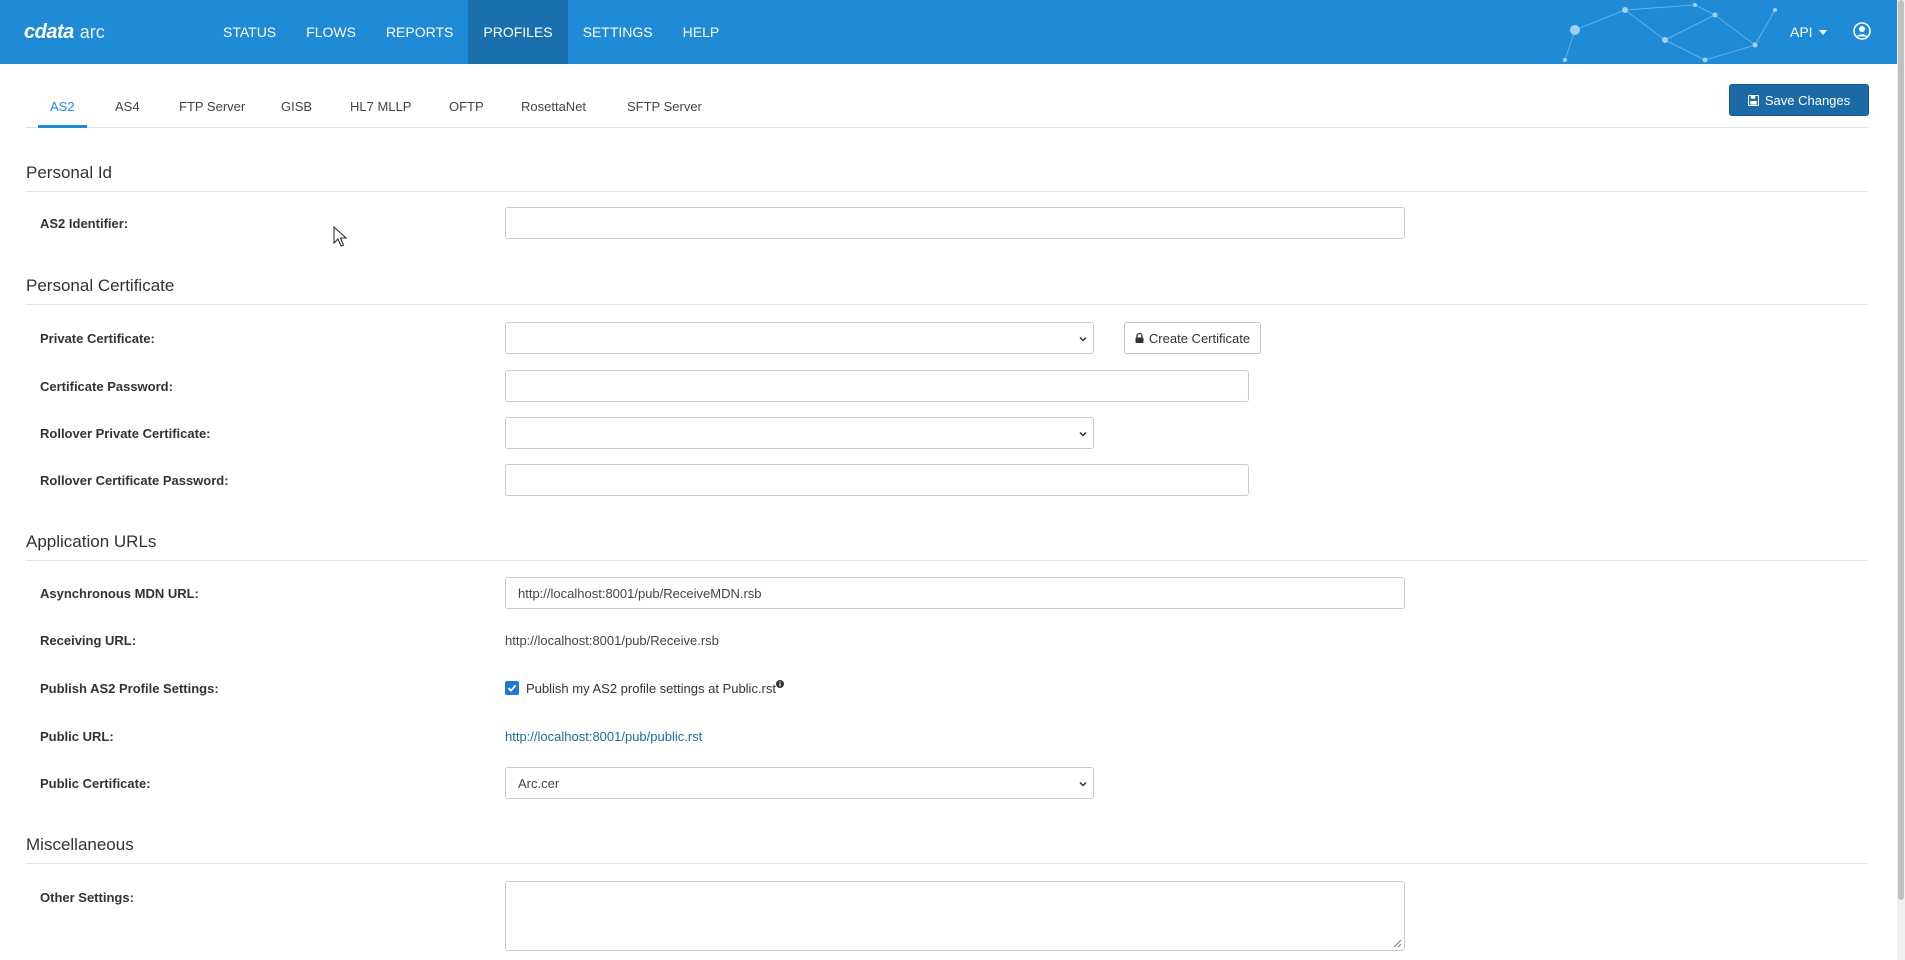 The image size is (1905, 960). Describe the element at coordinates (955, 223) in the screenshot. I see `as2-identifier-input` at that location.